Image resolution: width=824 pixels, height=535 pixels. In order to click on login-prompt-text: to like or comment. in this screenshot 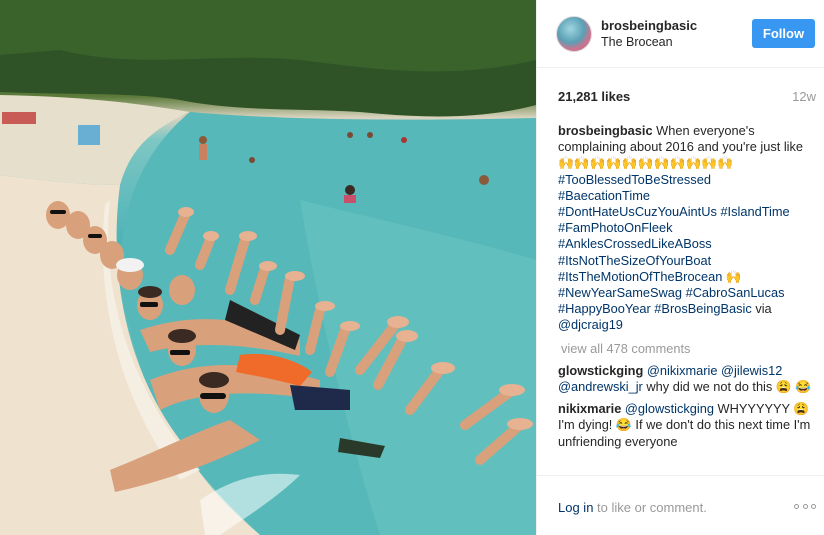, I will do `click(650, 507)`.